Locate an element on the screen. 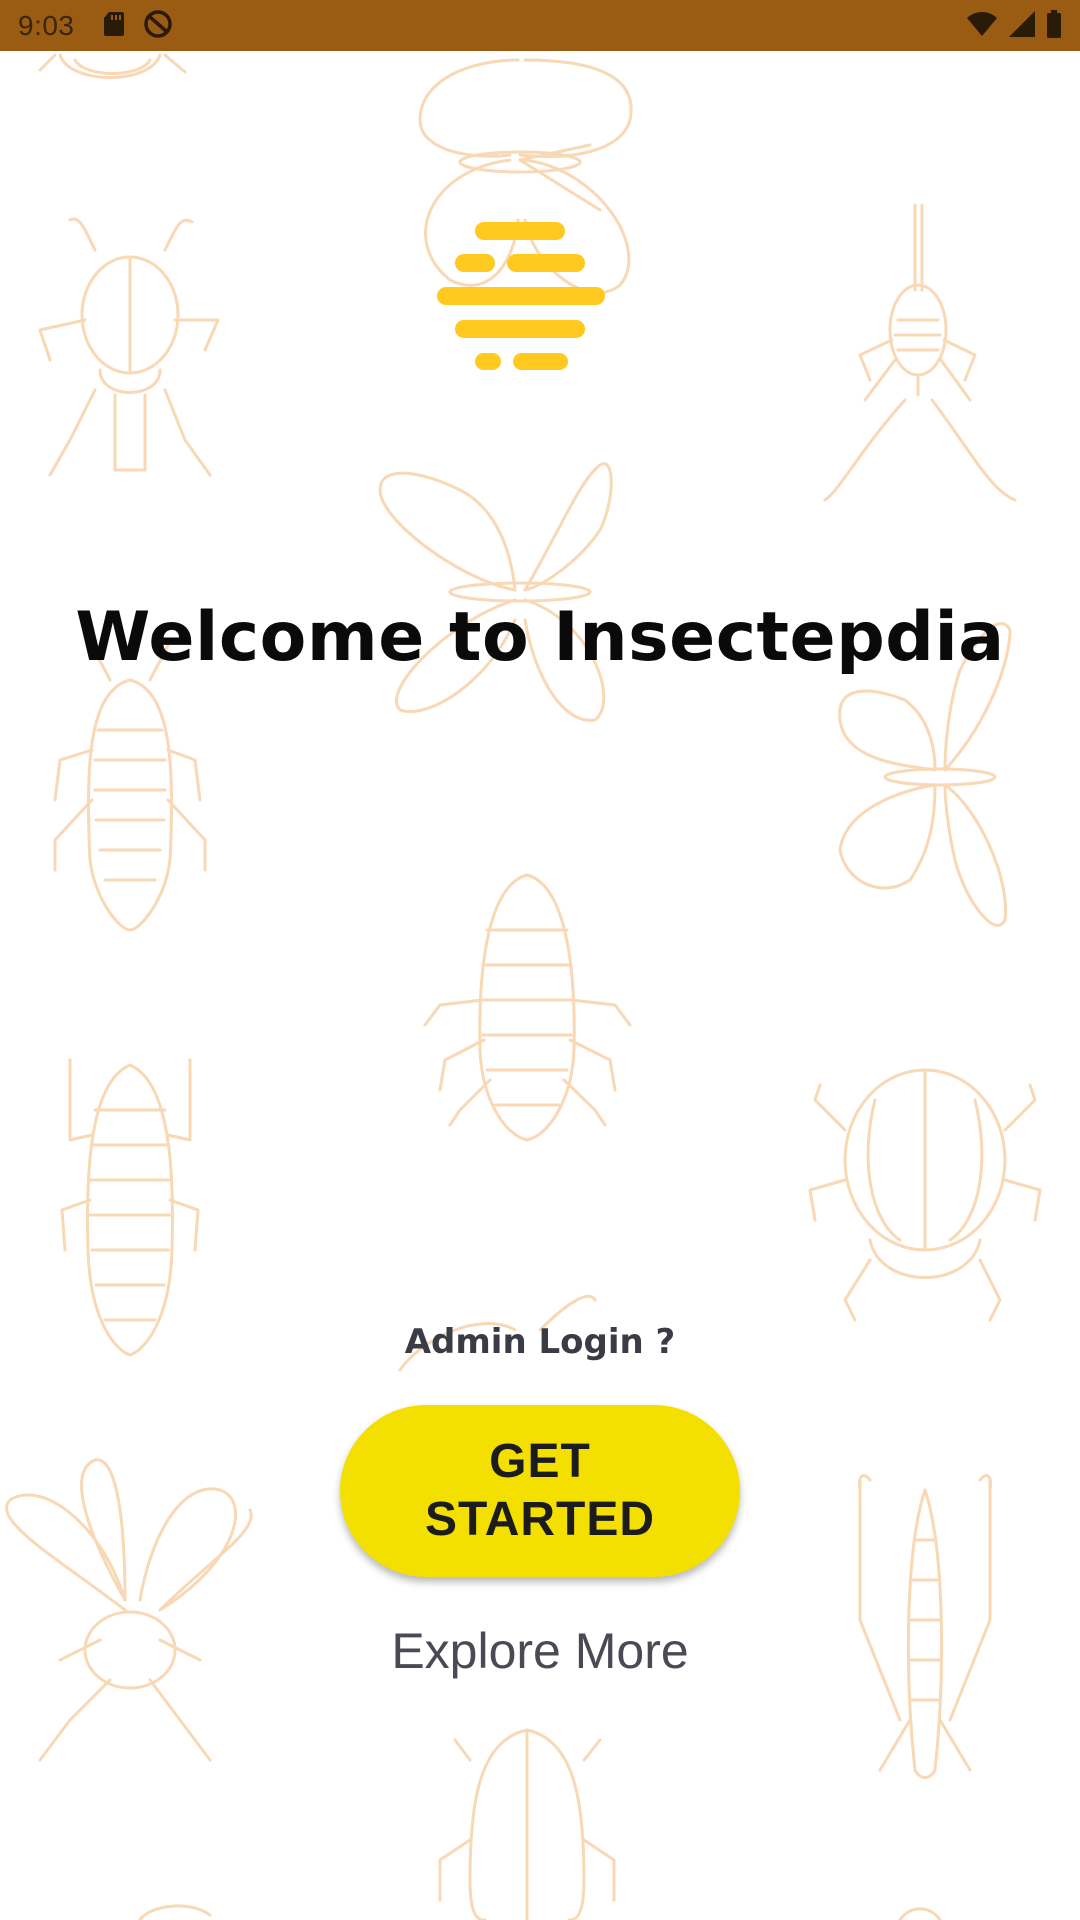 This screenshot has width=1080, height=1920. admin-login-link: Admin Login ? is located at coordinates (540, 1342).